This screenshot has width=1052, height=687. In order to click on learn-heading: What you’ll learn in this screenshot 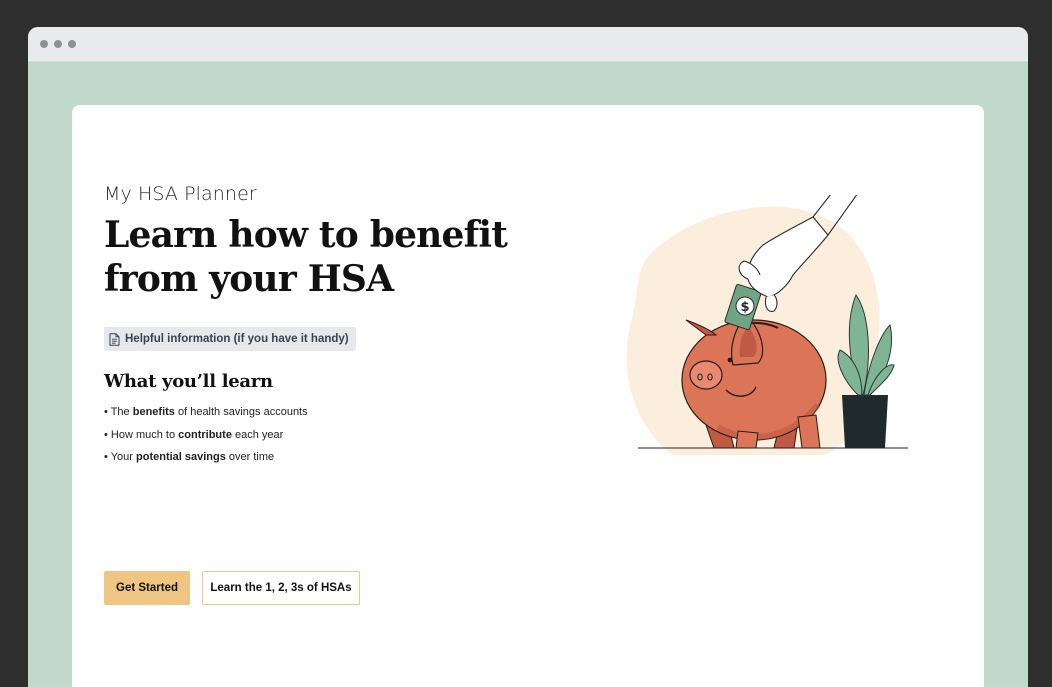, I will do `click(188, 381)`.